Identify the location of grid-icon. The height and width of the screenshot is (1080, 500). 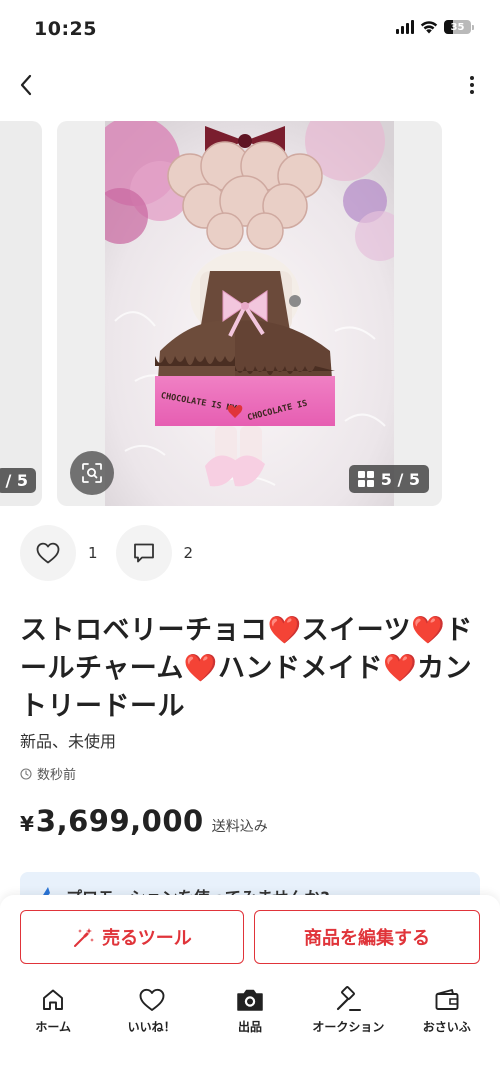
(365, 479).